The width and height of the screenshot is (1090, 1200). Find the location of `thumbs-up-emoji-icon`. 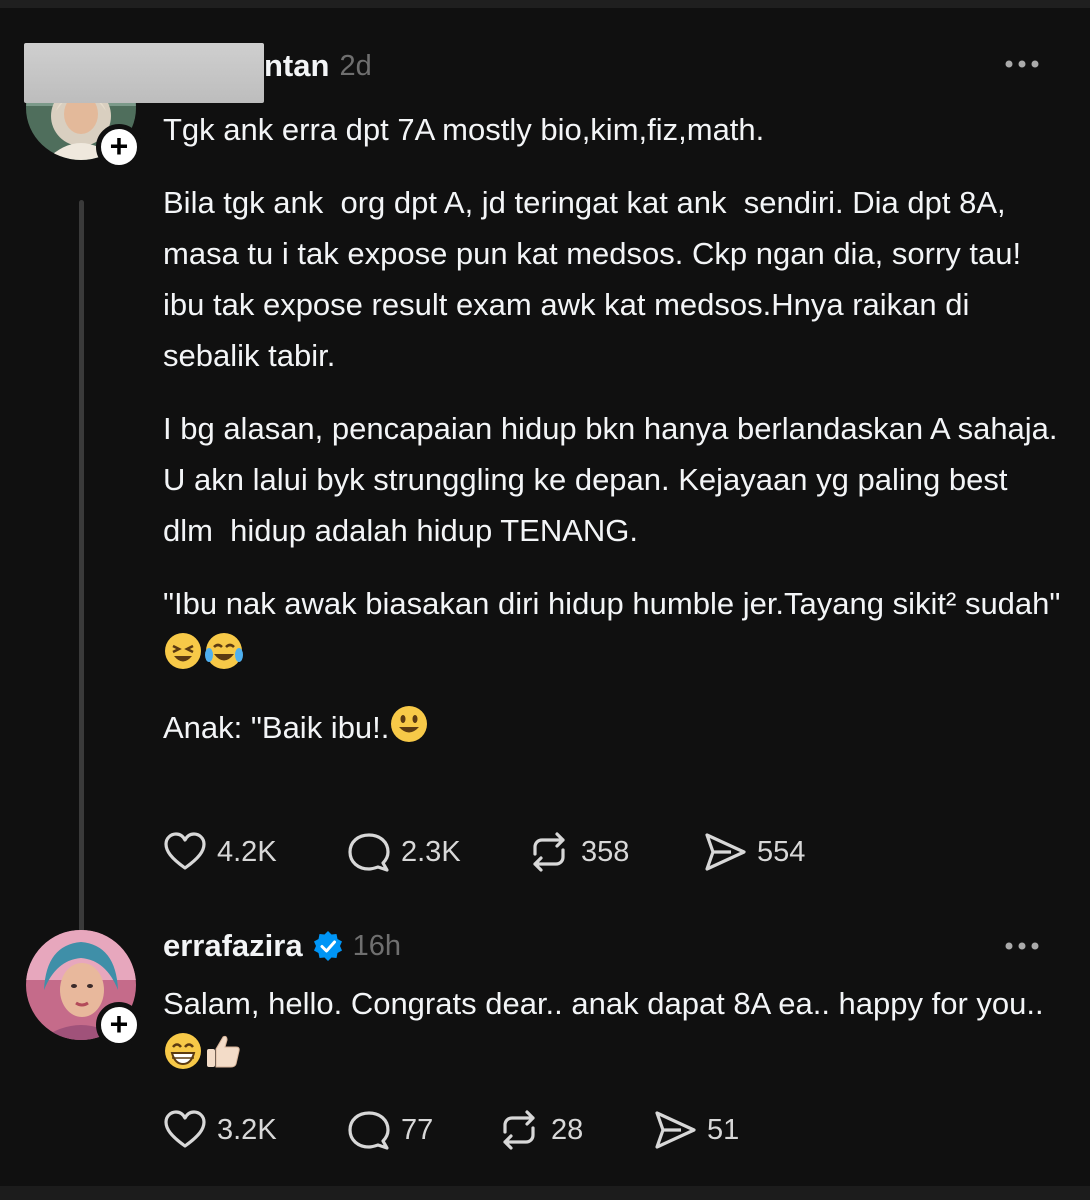

thumbs-up-emoji-icon is located at coordinates (223, 1051).